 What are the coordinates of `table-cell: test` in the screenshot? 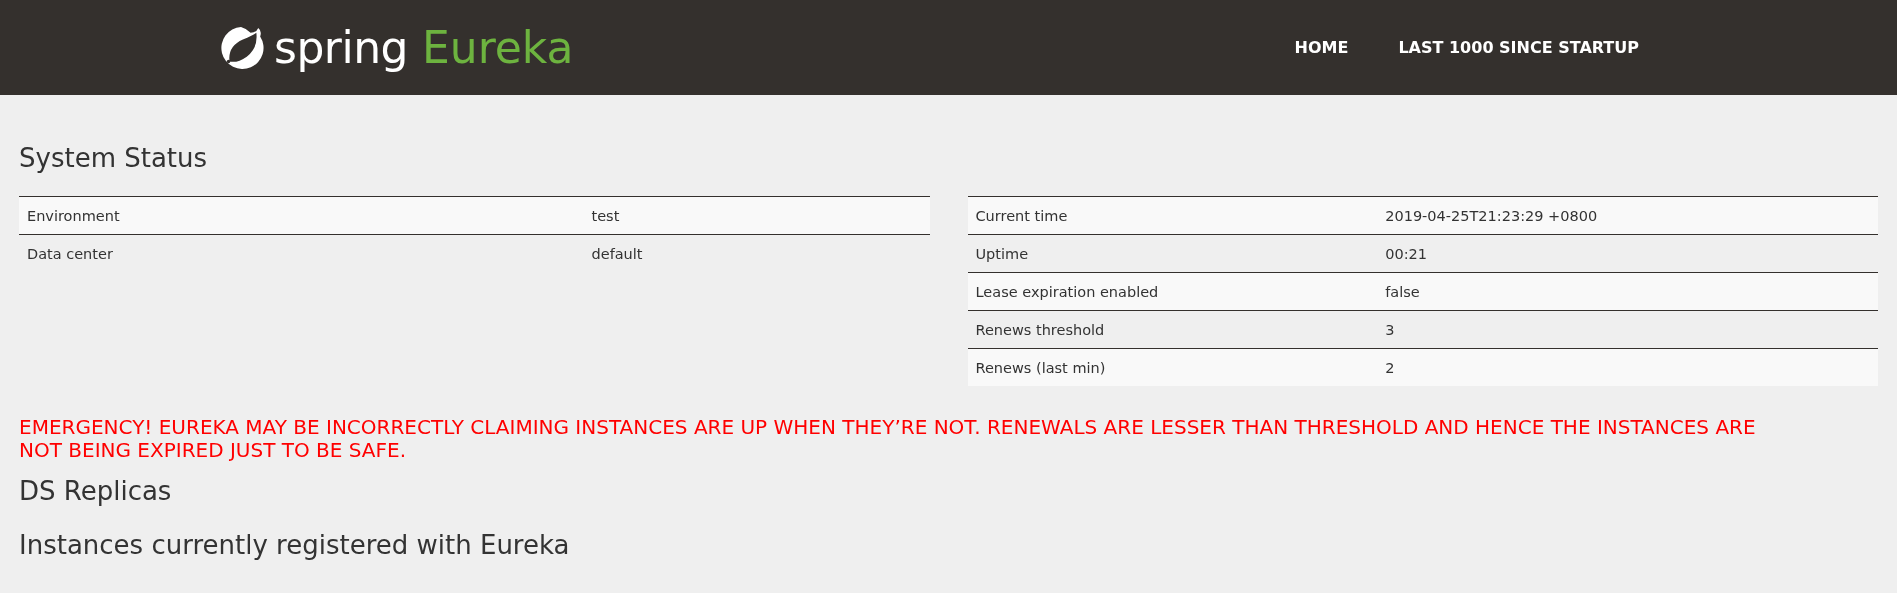 It's located at (756, 215).